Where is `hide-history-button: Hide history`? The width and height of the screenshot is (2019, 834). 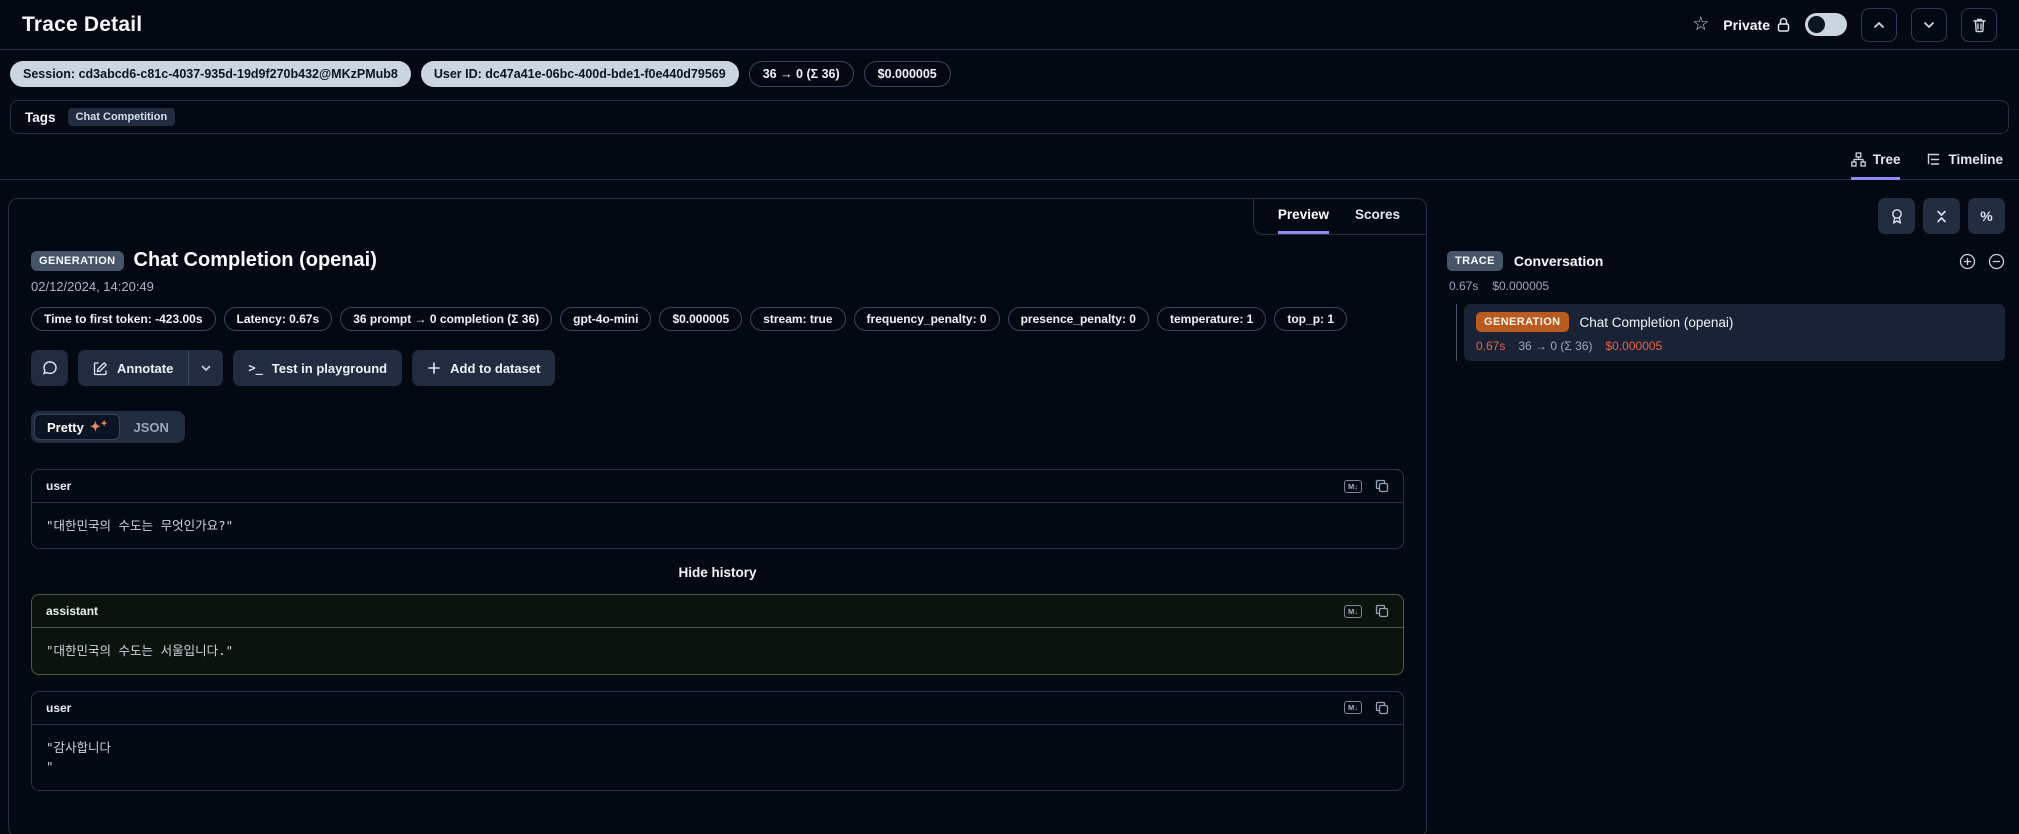 hide-history-button: Hide history is located at coordinates (717, 572).